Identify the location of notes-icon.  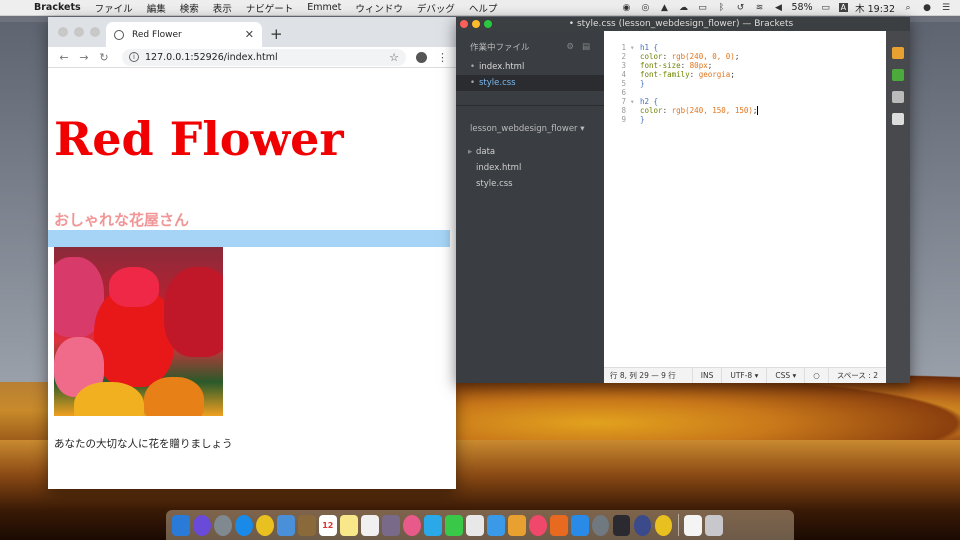
(348, 525).